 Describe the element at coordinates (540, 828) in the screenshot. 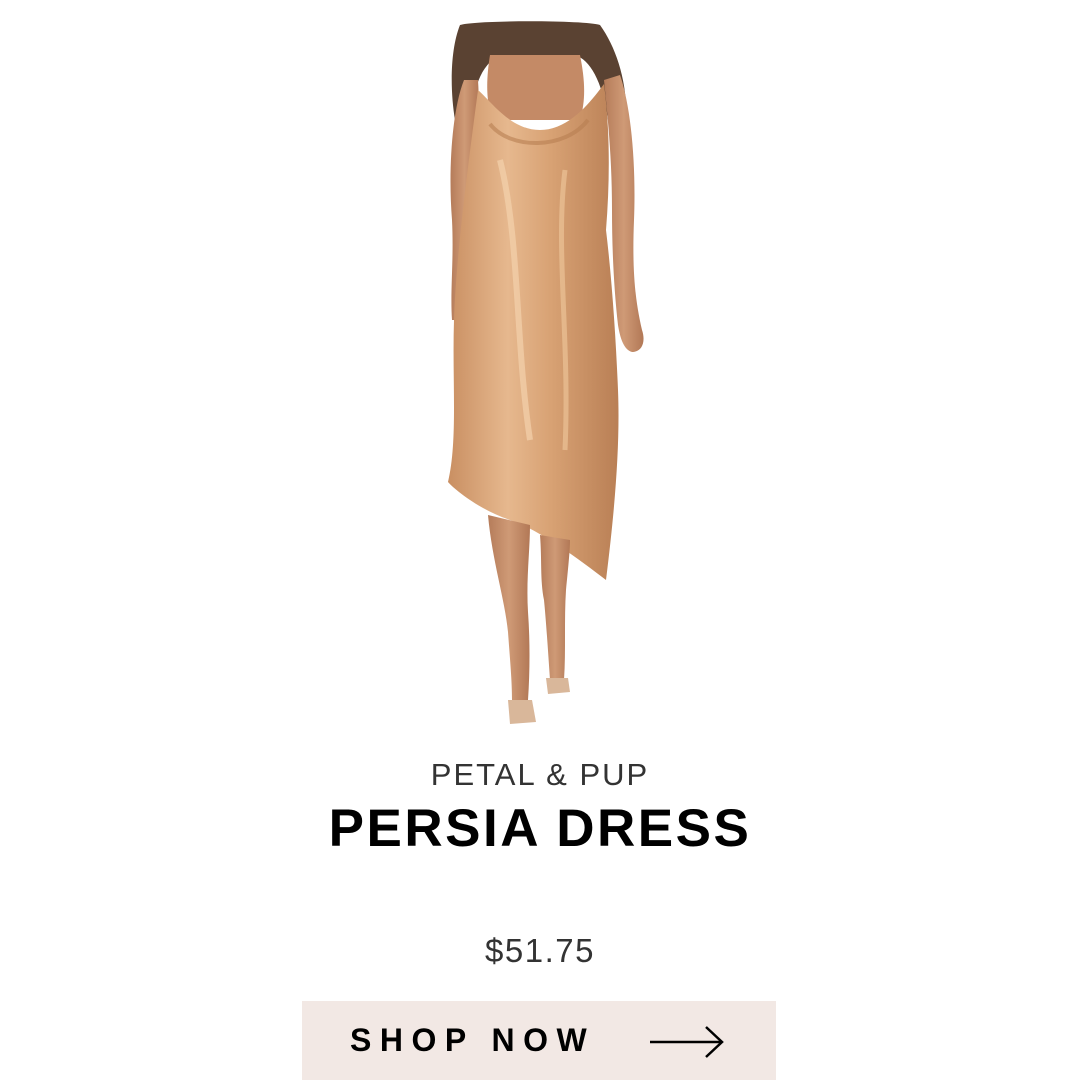

I see `product-title: PERSIA DRESS` at that location.